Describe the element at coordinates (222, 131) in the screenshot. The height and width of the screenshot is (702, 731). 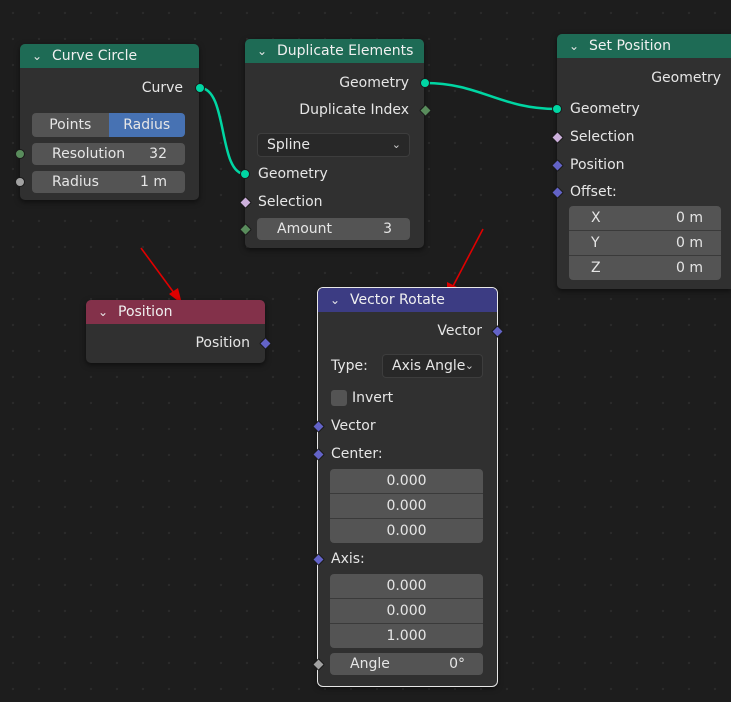
I see `link-curve-to-geometry` at that location.